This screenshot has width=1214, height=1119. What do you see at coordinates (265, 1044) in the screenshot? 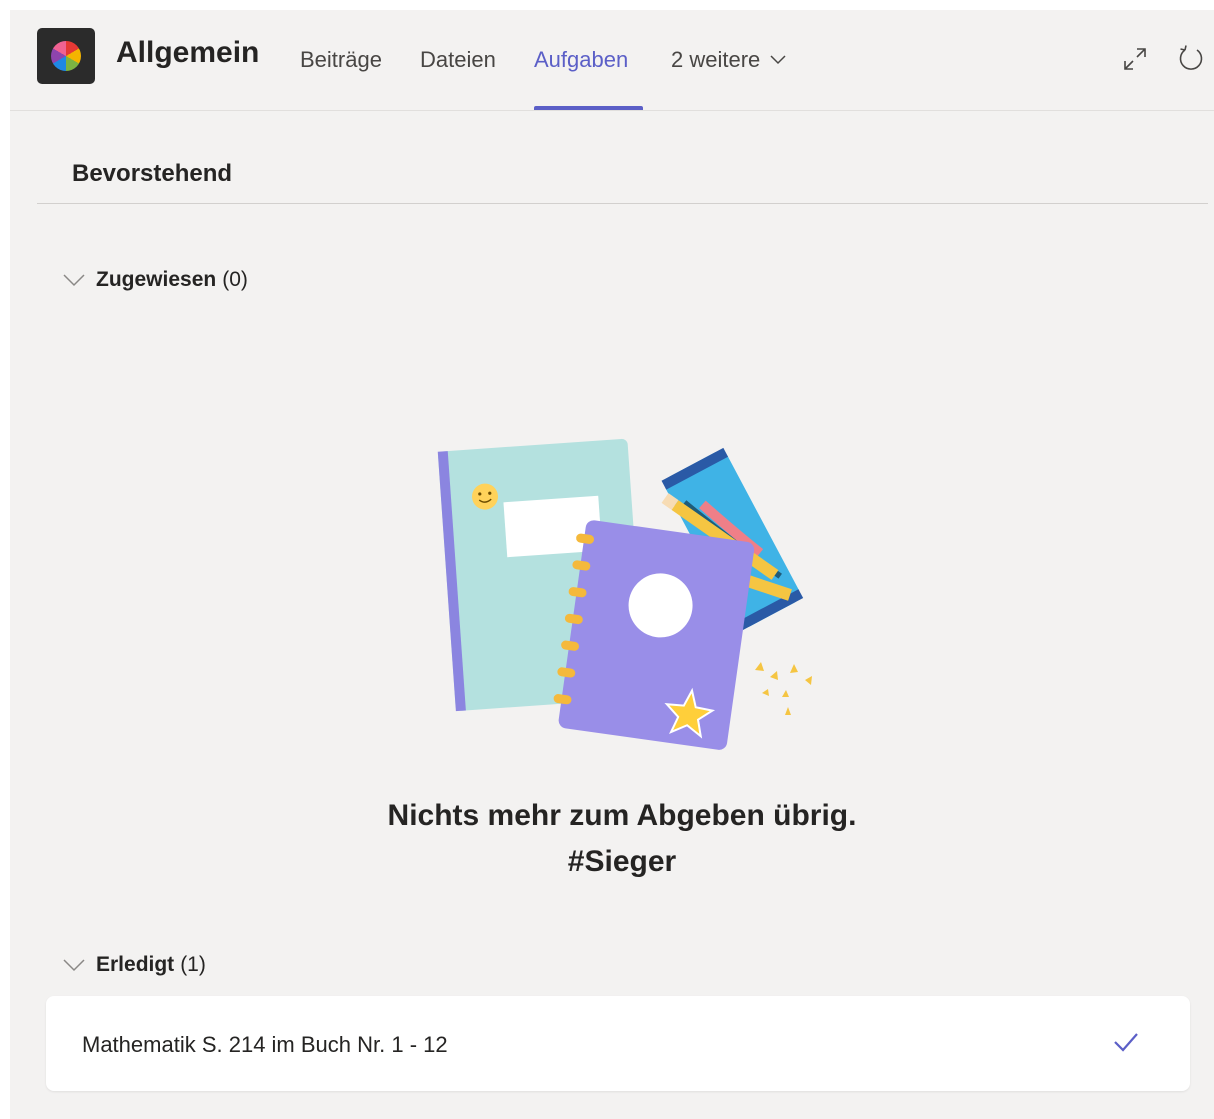
I see `task-title: Mathematik S. 214 im Buch Nr. 1 - 12` at bounding box center [265, 1044].